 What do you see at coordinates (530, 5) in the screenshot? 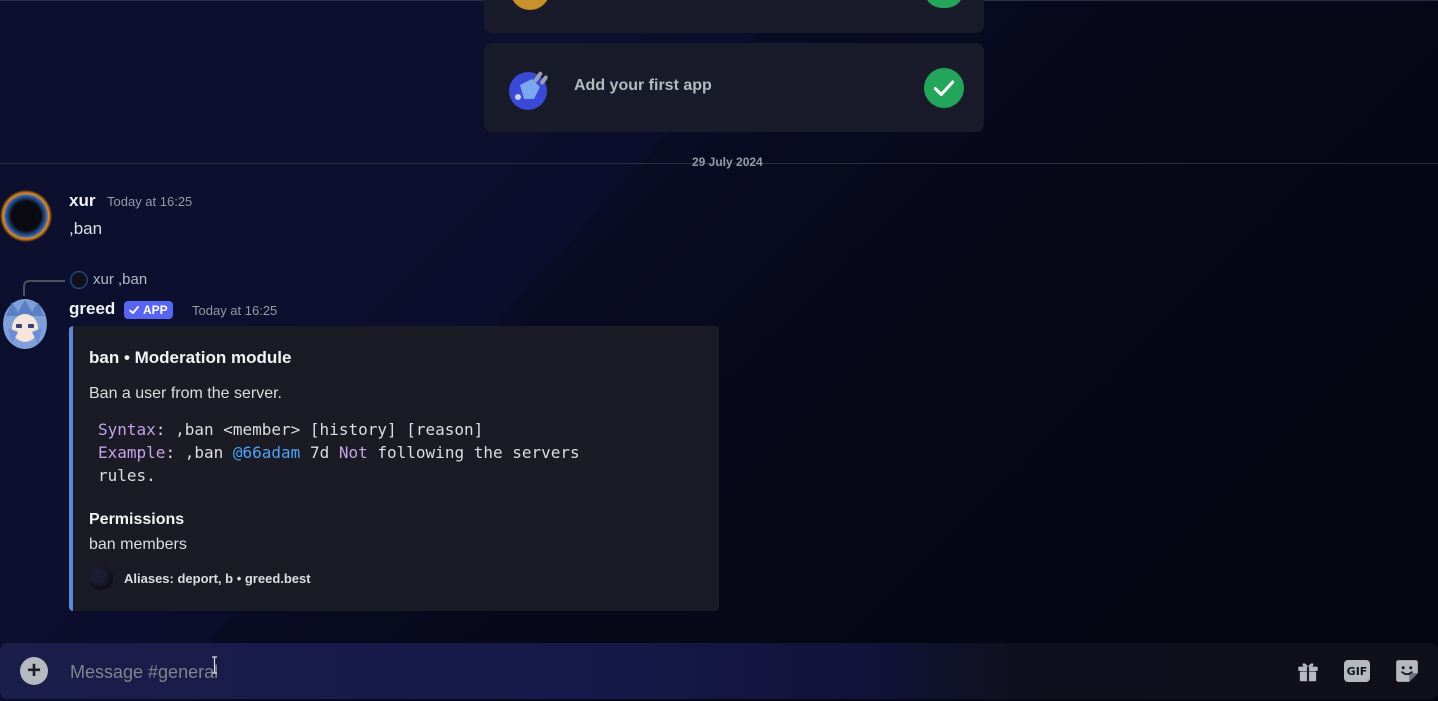
I see `previous-step-icon` at bounding box center [530, 5].